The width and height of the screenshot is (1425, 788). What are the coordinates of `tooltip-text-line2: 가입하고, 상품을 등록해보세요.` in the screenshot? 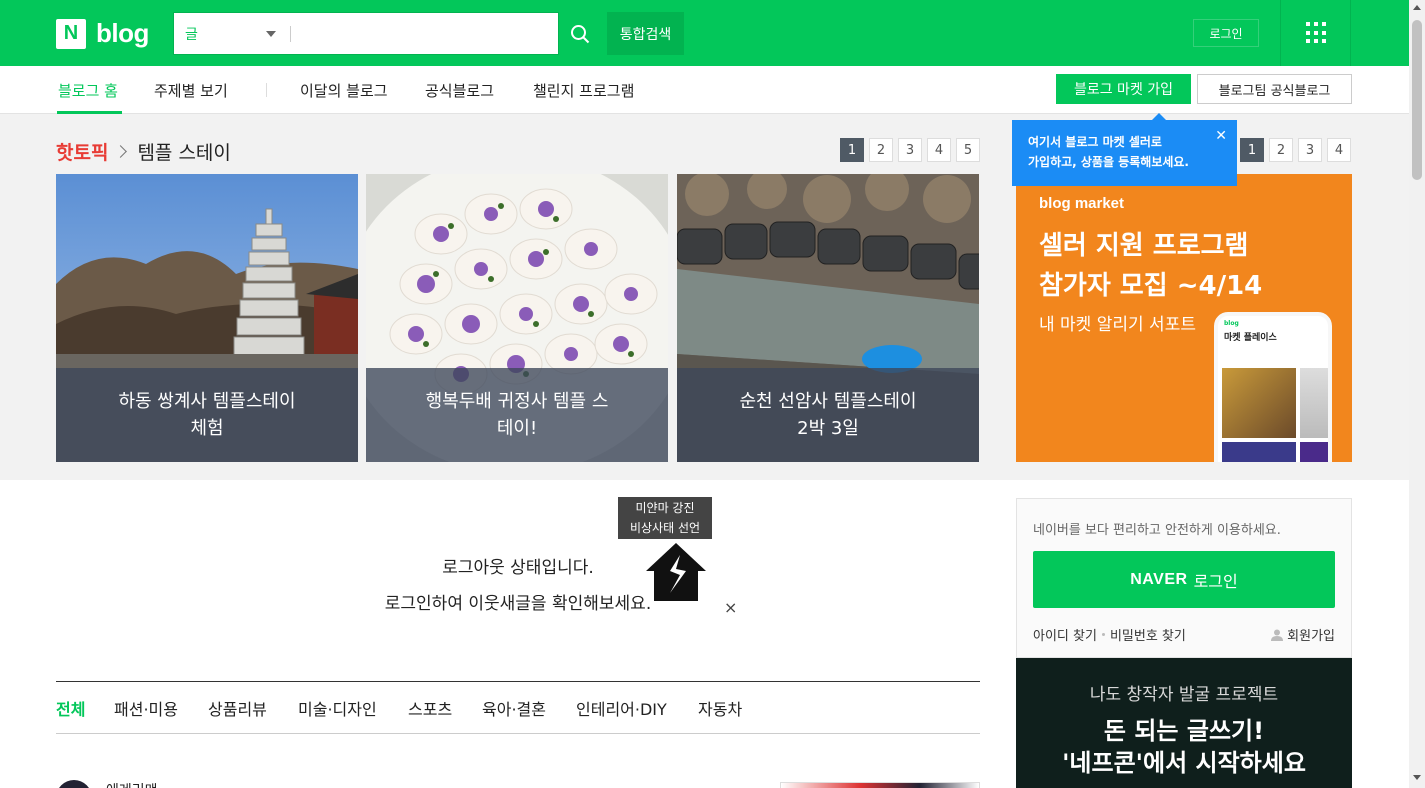 It's located at (1108, 162).